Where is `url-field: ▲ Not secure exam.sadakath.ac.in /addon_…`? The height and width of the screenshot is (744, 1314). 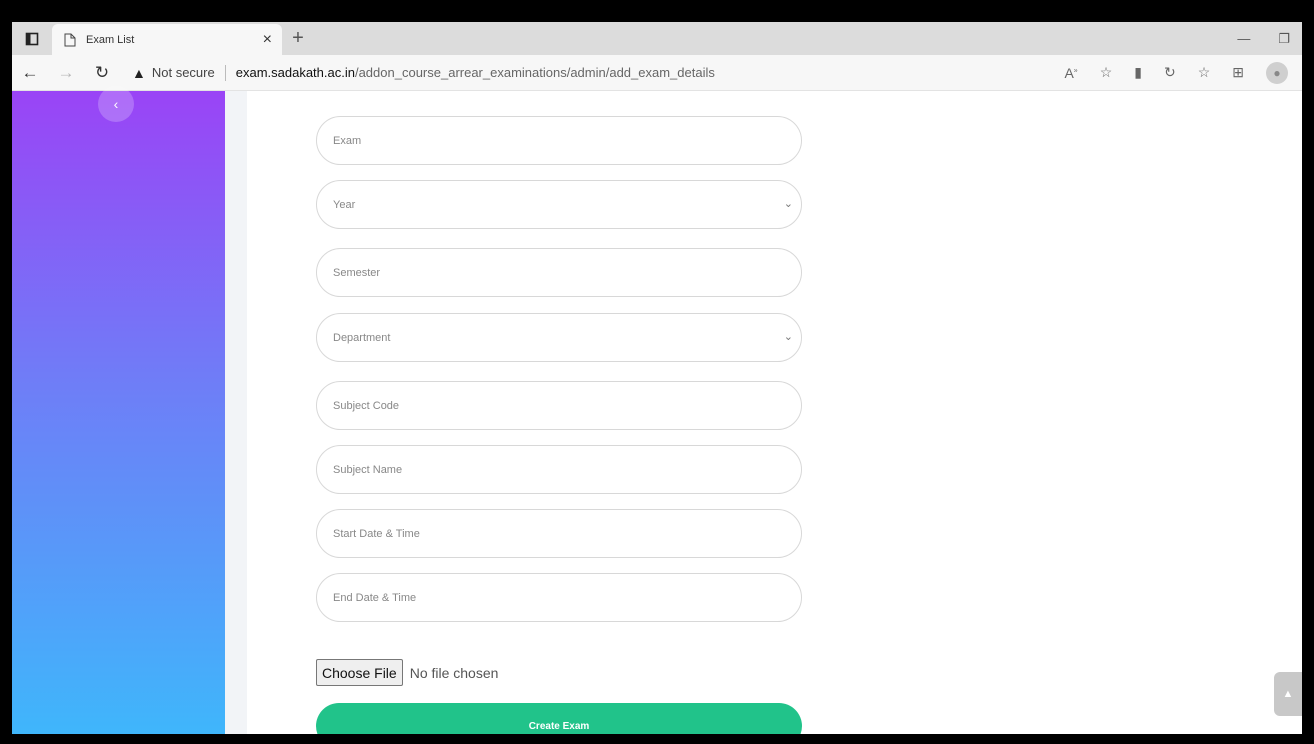 url-field: ▲ Not secure exam.sadakath.ac.in /addon_… is located at coordinates (423, 72).